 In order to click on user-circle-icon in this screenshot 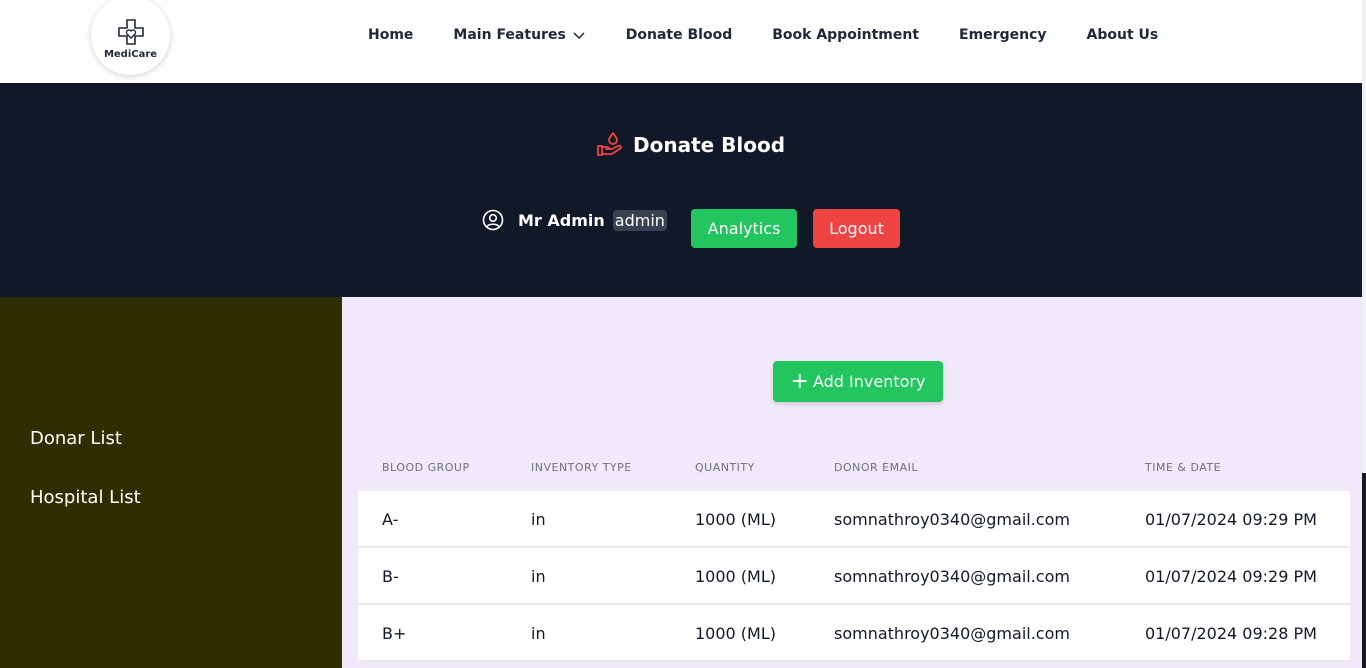, I will do `click(493, 220)`.